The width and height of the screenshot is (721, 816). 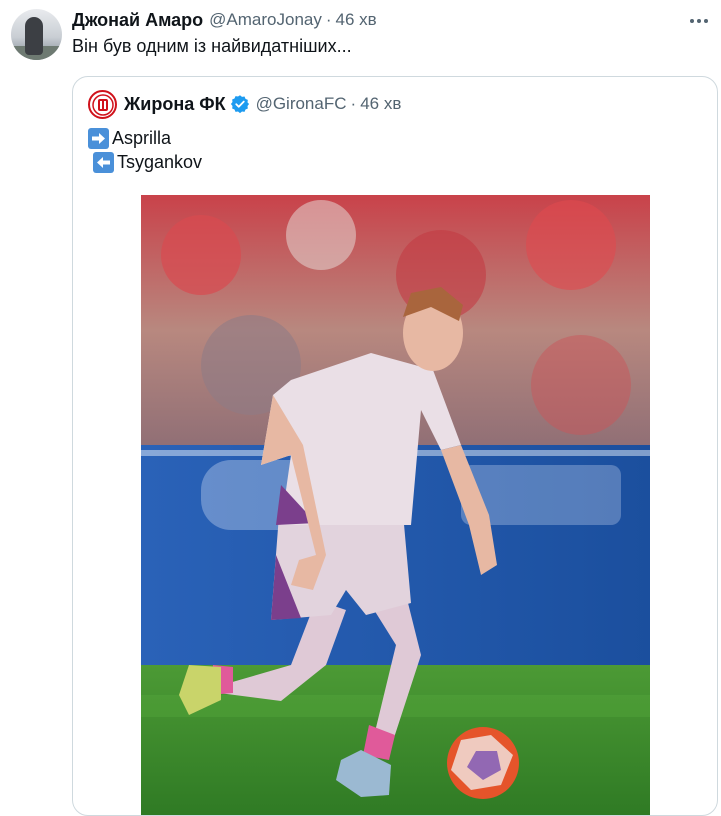 I want to click on quoted-time: 46 хв, so click(x=380, y=104).